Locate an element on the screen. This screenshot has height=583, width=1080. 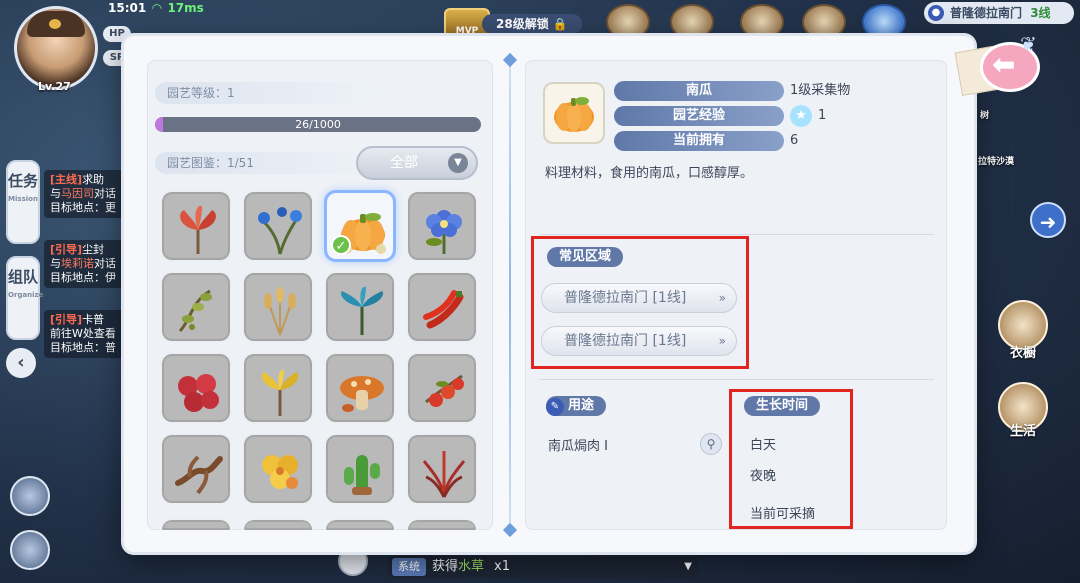
unlock-badge: 28级解锁 🔒 is located at coordinates (532, 24).